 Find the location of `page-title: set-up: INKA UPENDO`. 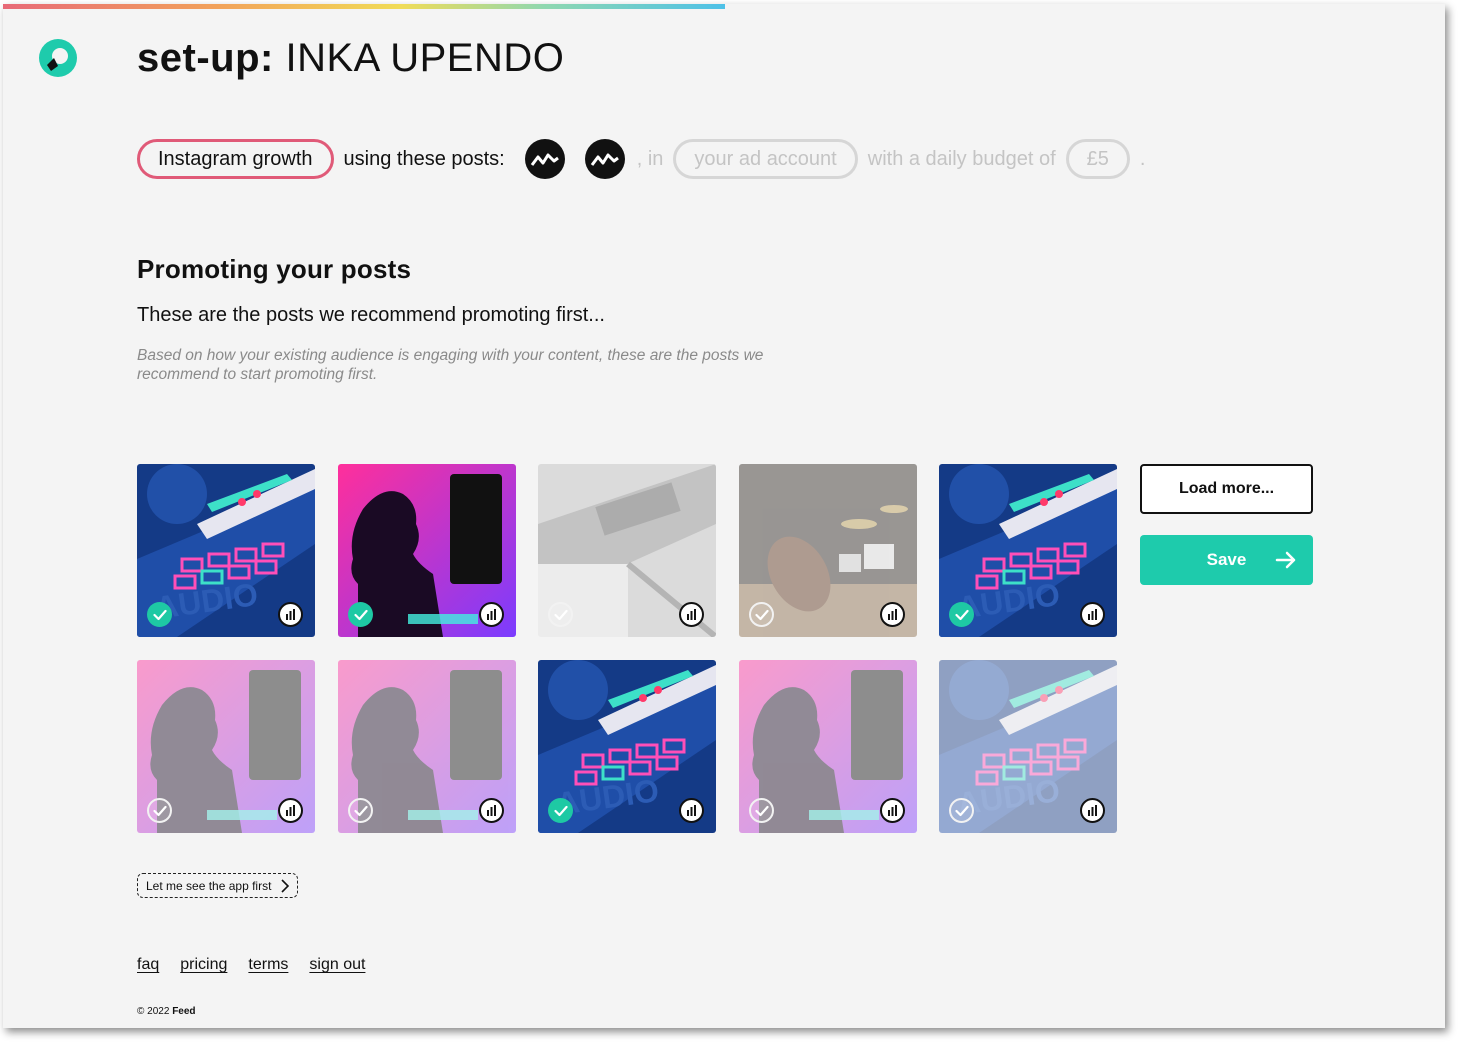

page-title: set-up: INKA UPENDO is located at coordinates (350, 58).